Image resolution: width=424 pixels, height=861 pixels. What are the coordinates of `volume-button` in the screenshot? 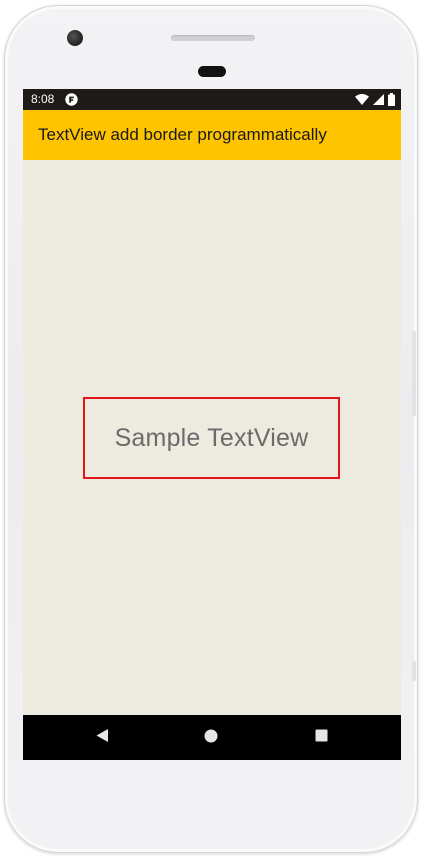 It's located at (414, 671).